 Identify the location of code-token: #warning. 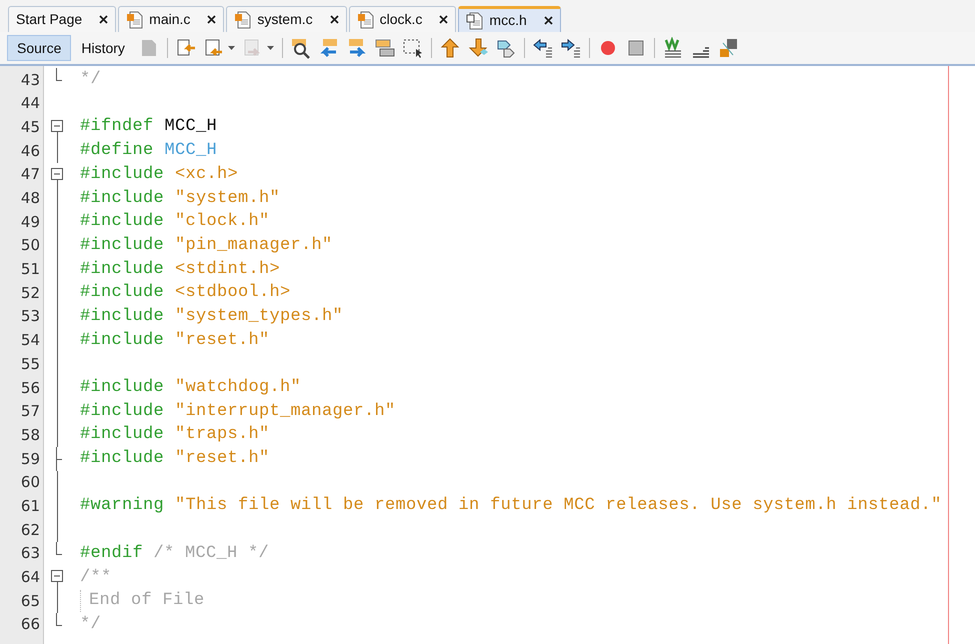
(122, 506).